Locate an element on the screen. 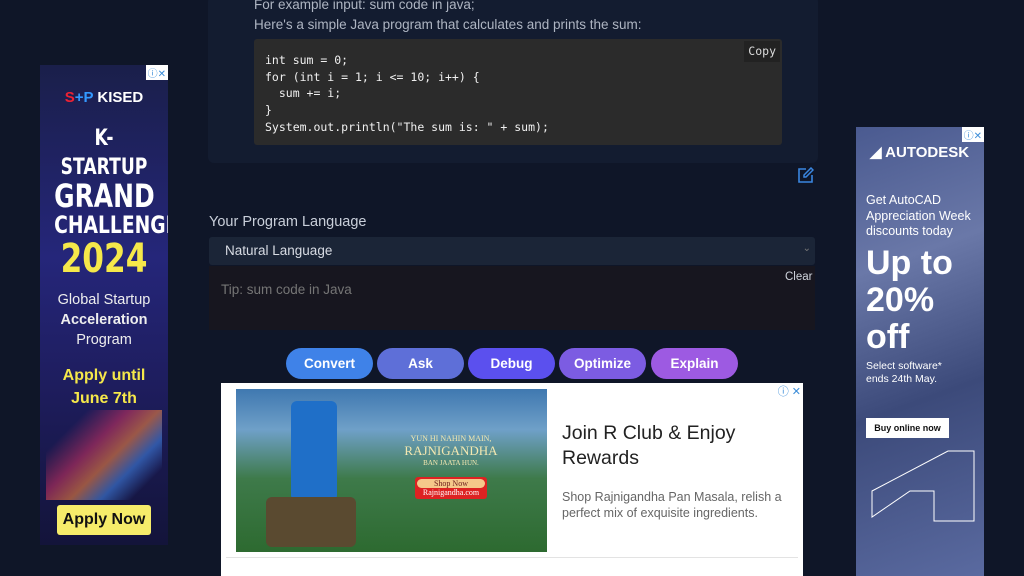 This screenshot has height=576, width=1024. ad-headline: off is located at coordinates (888, 337).